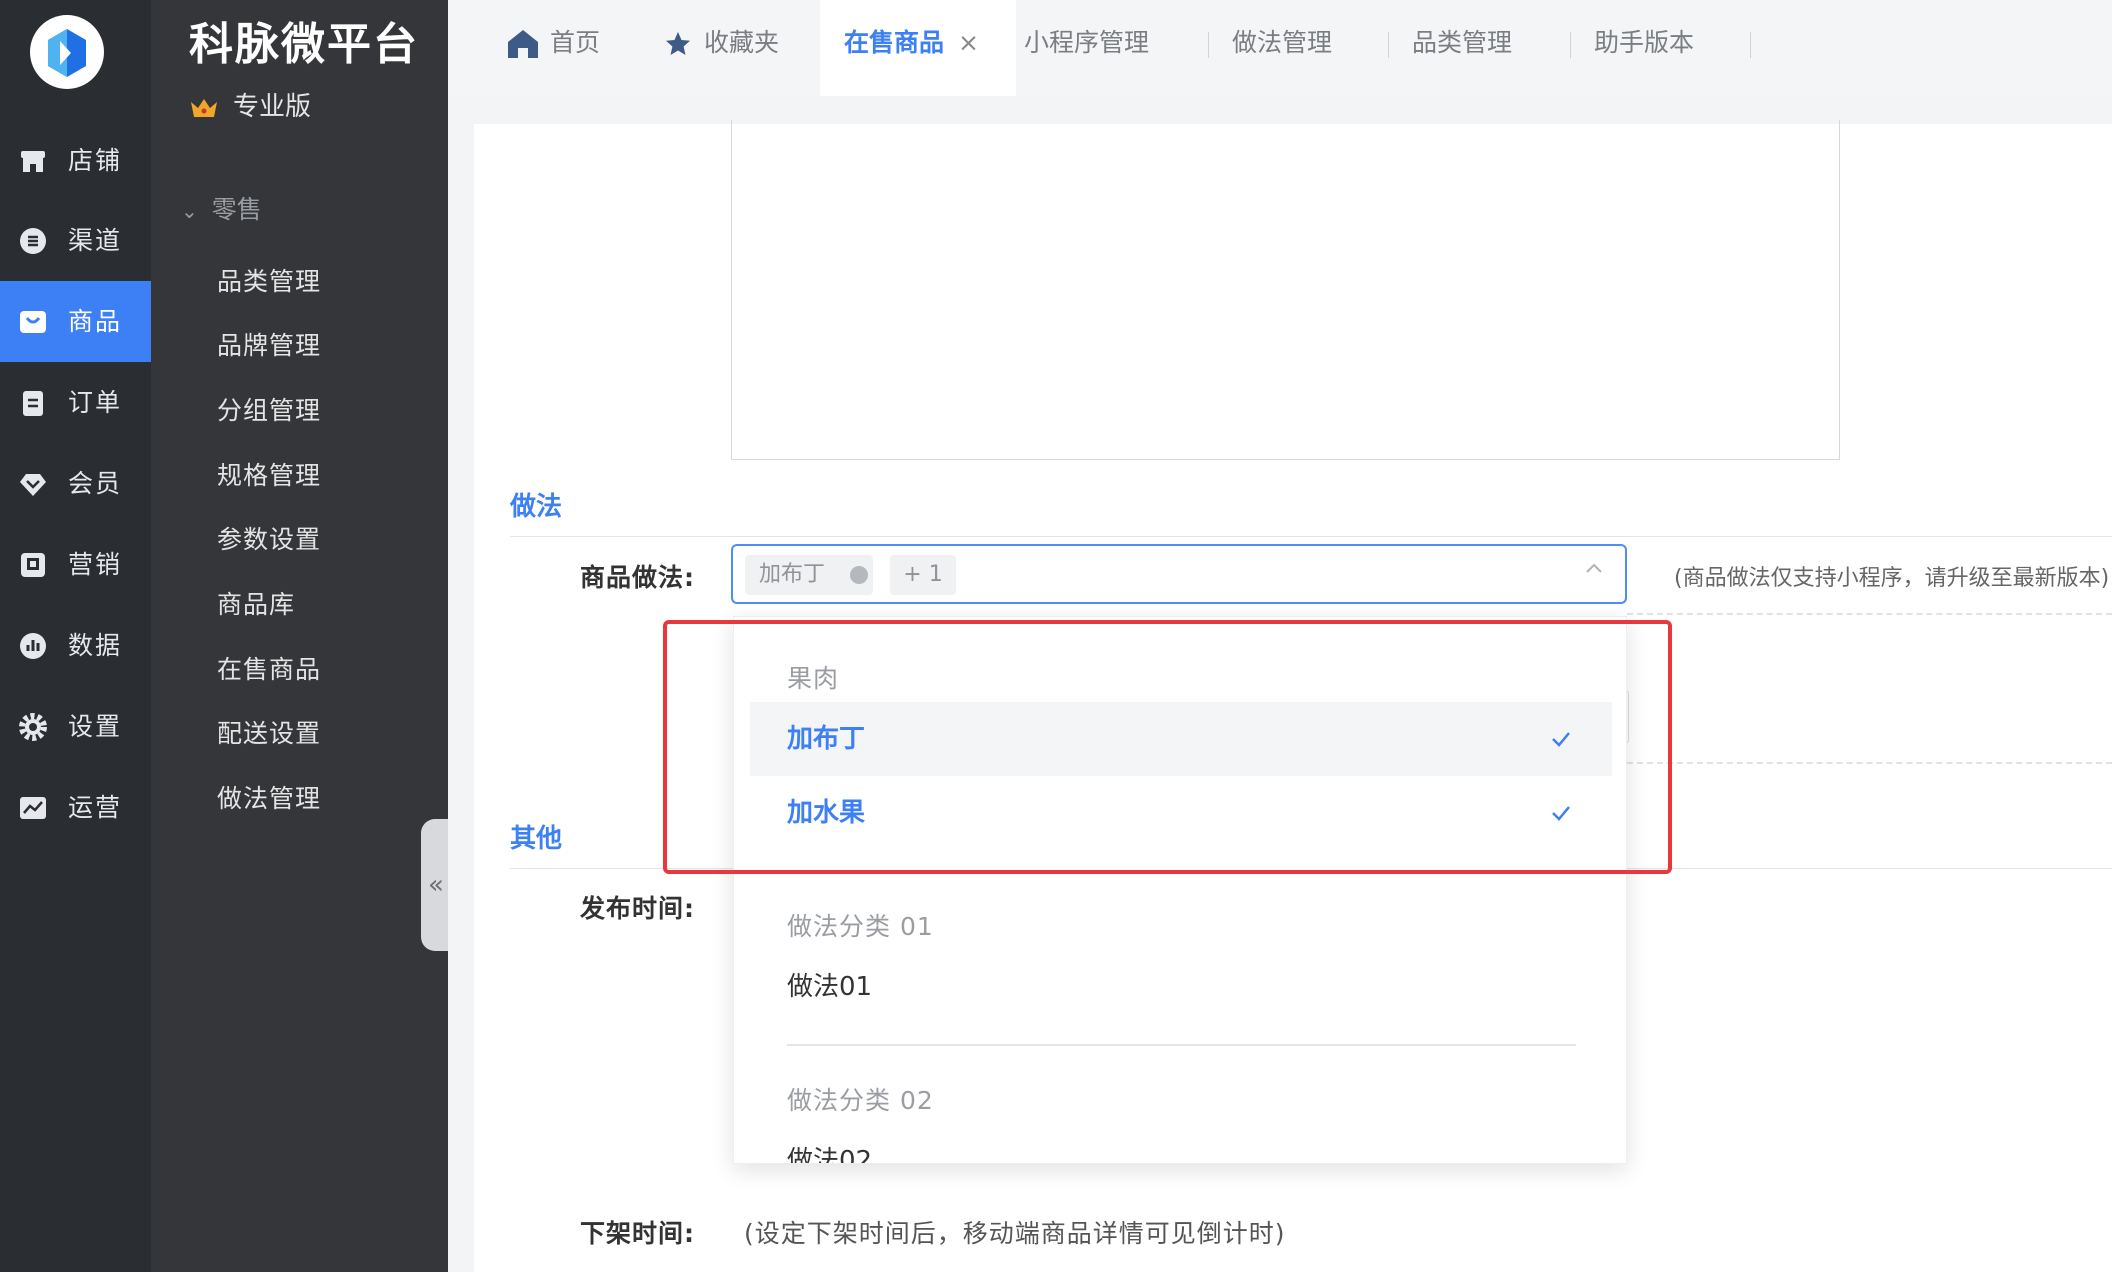 This screenshot has width=2112, height=1272. I want to click on rail-item-label: 店铺, so click(95, 160).